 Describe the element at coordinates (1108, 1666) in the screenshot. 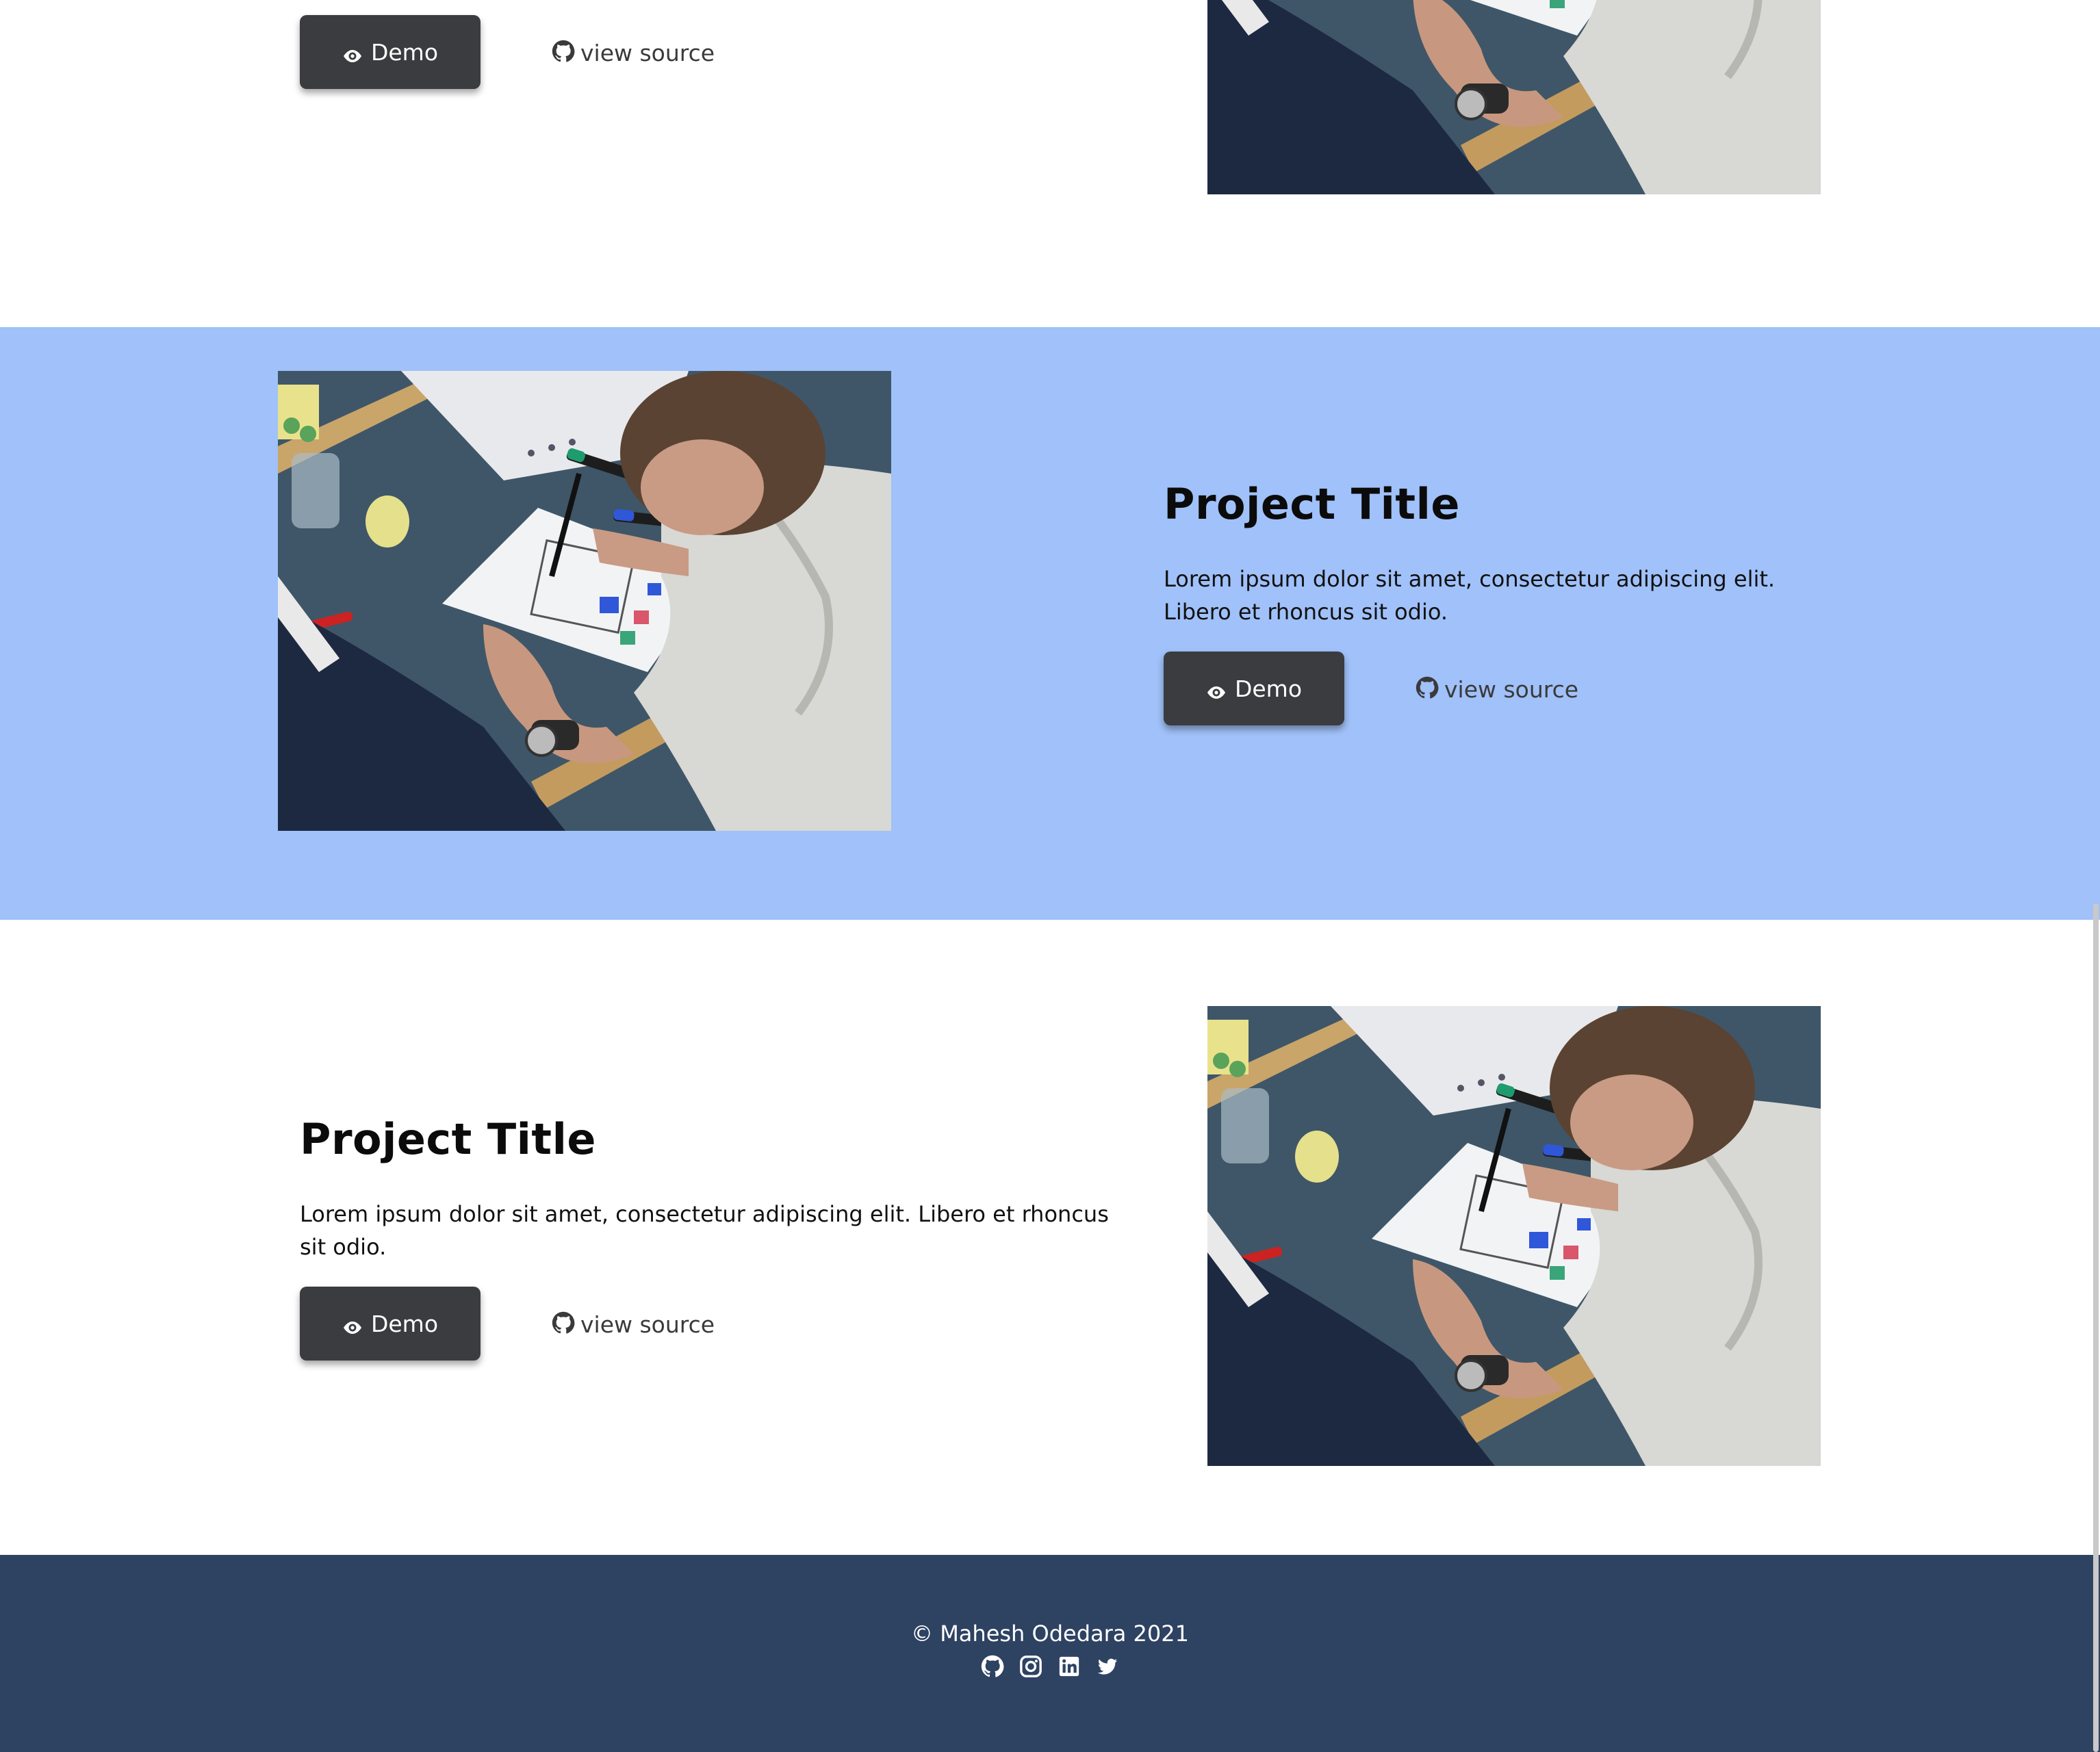

I see `twitter-icon` at that location.